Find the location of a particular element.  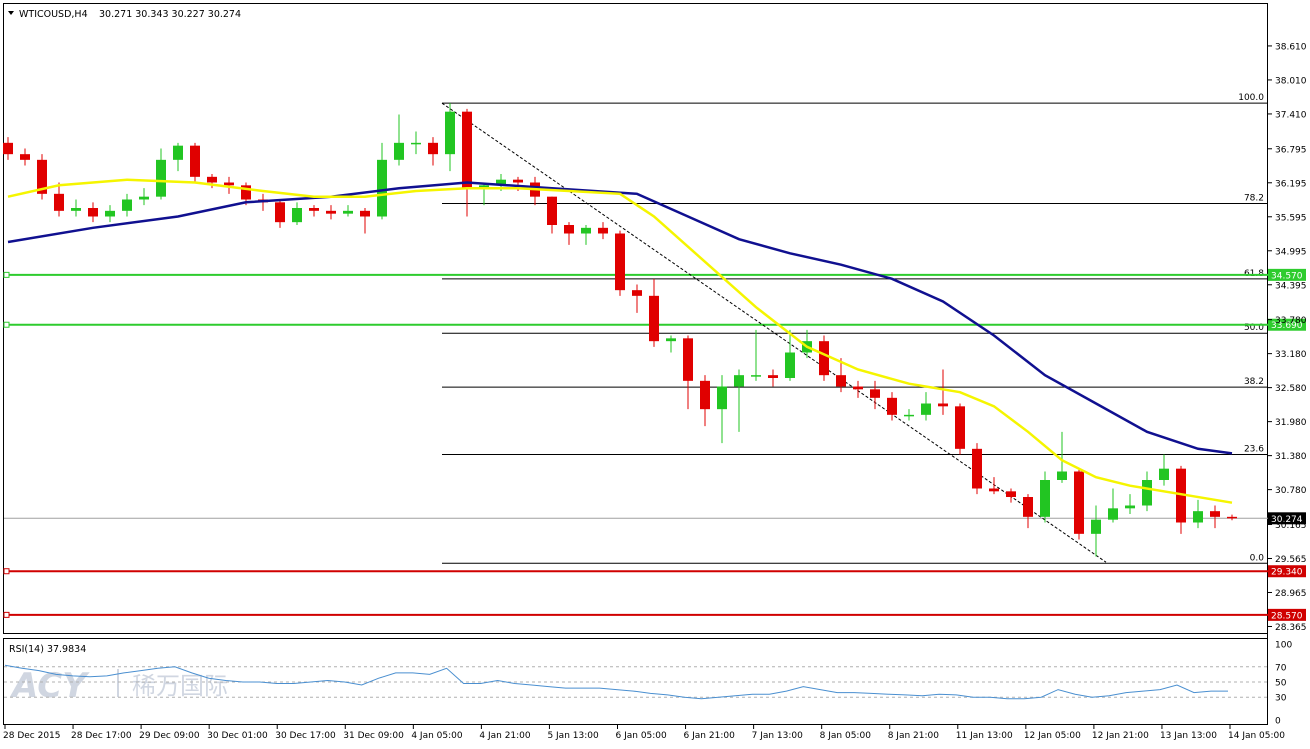

rsi-title: RSI(14) 37.9834 is located at coordinates (47, 649).